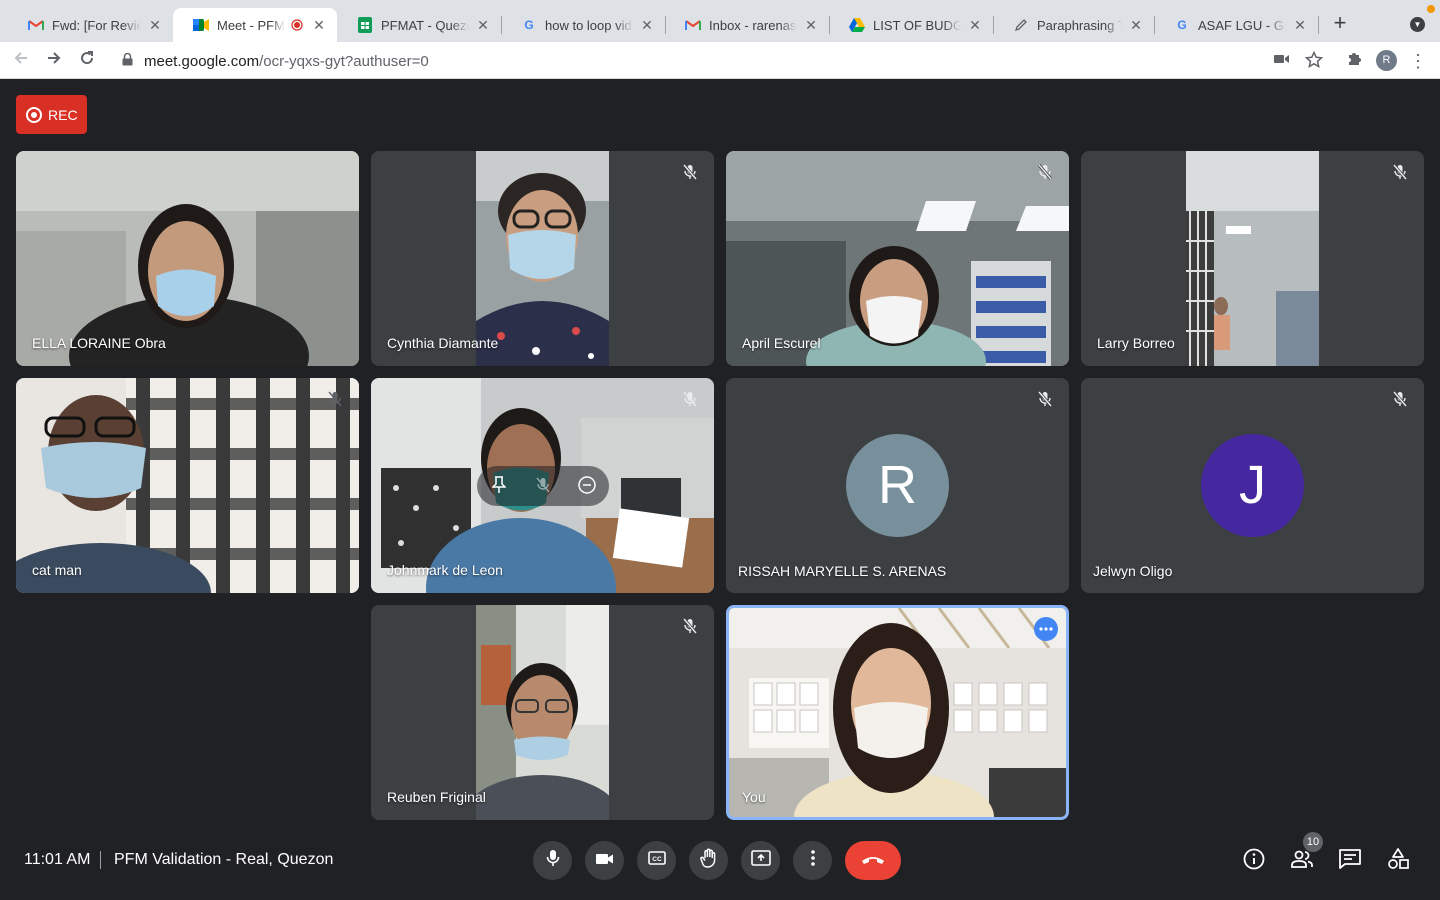  I want to click on meeting-title: PFM Validation - Real, Quezon, so click(224, 859).